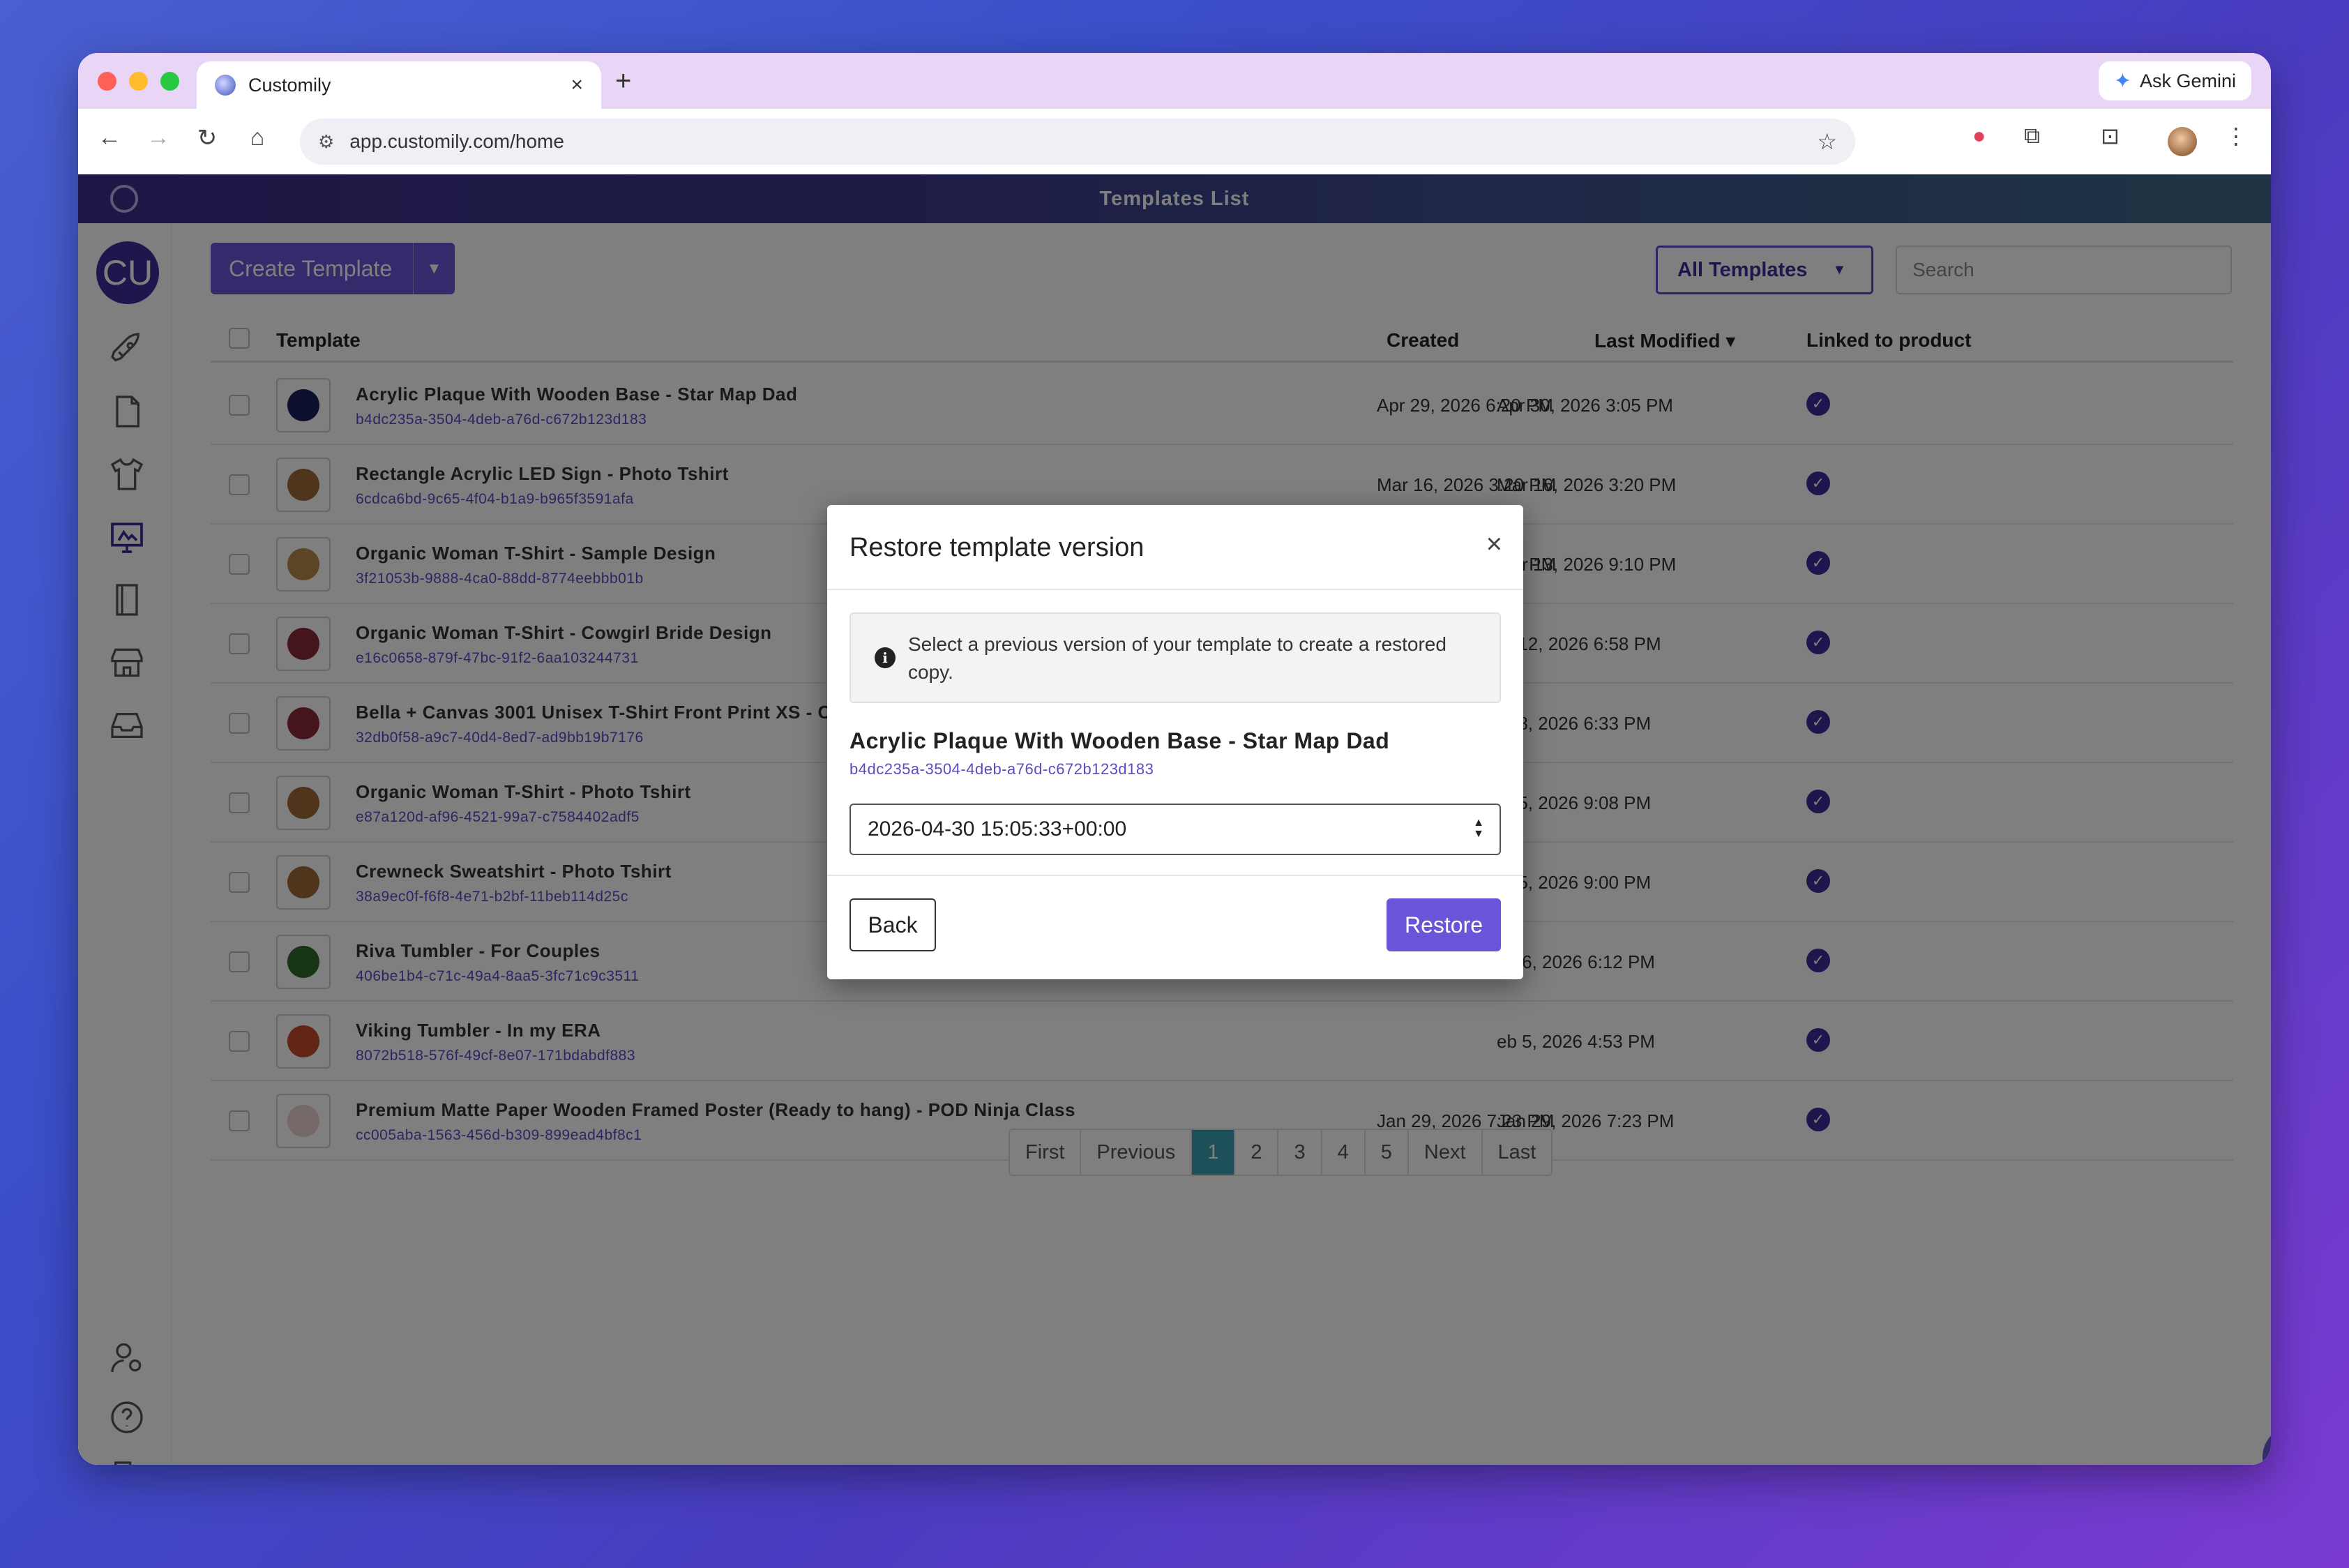 This screenshot has width=2349, height=1568. I want to click on modal-title: Restore template version, so click(997, 547).